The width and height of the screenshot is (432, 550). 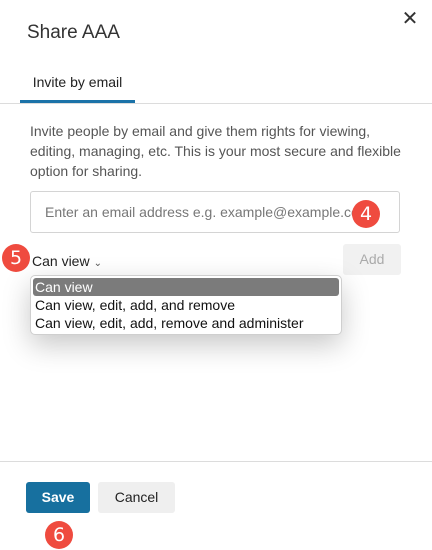 What do you see at coordinates (372, 259) in the screenshot?
I see `add-button: Add` at bounding box center [372, 259].